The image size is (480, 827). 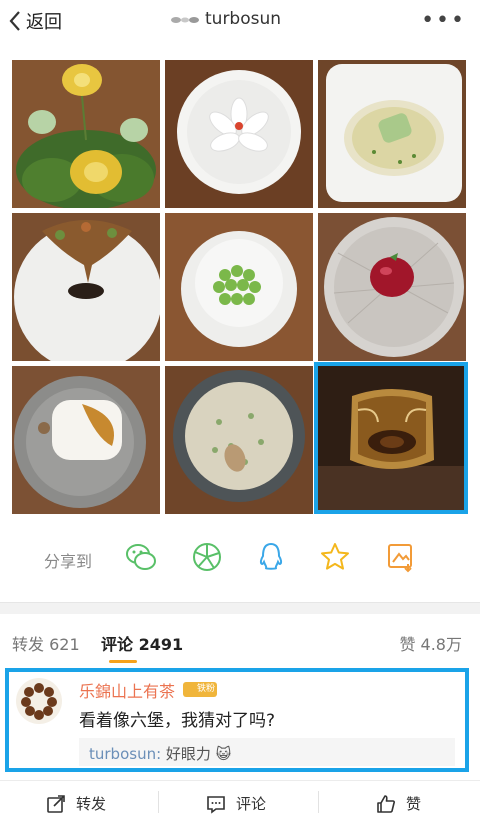 I want to click on comment-label: 评论, so click(x=251, y=804).